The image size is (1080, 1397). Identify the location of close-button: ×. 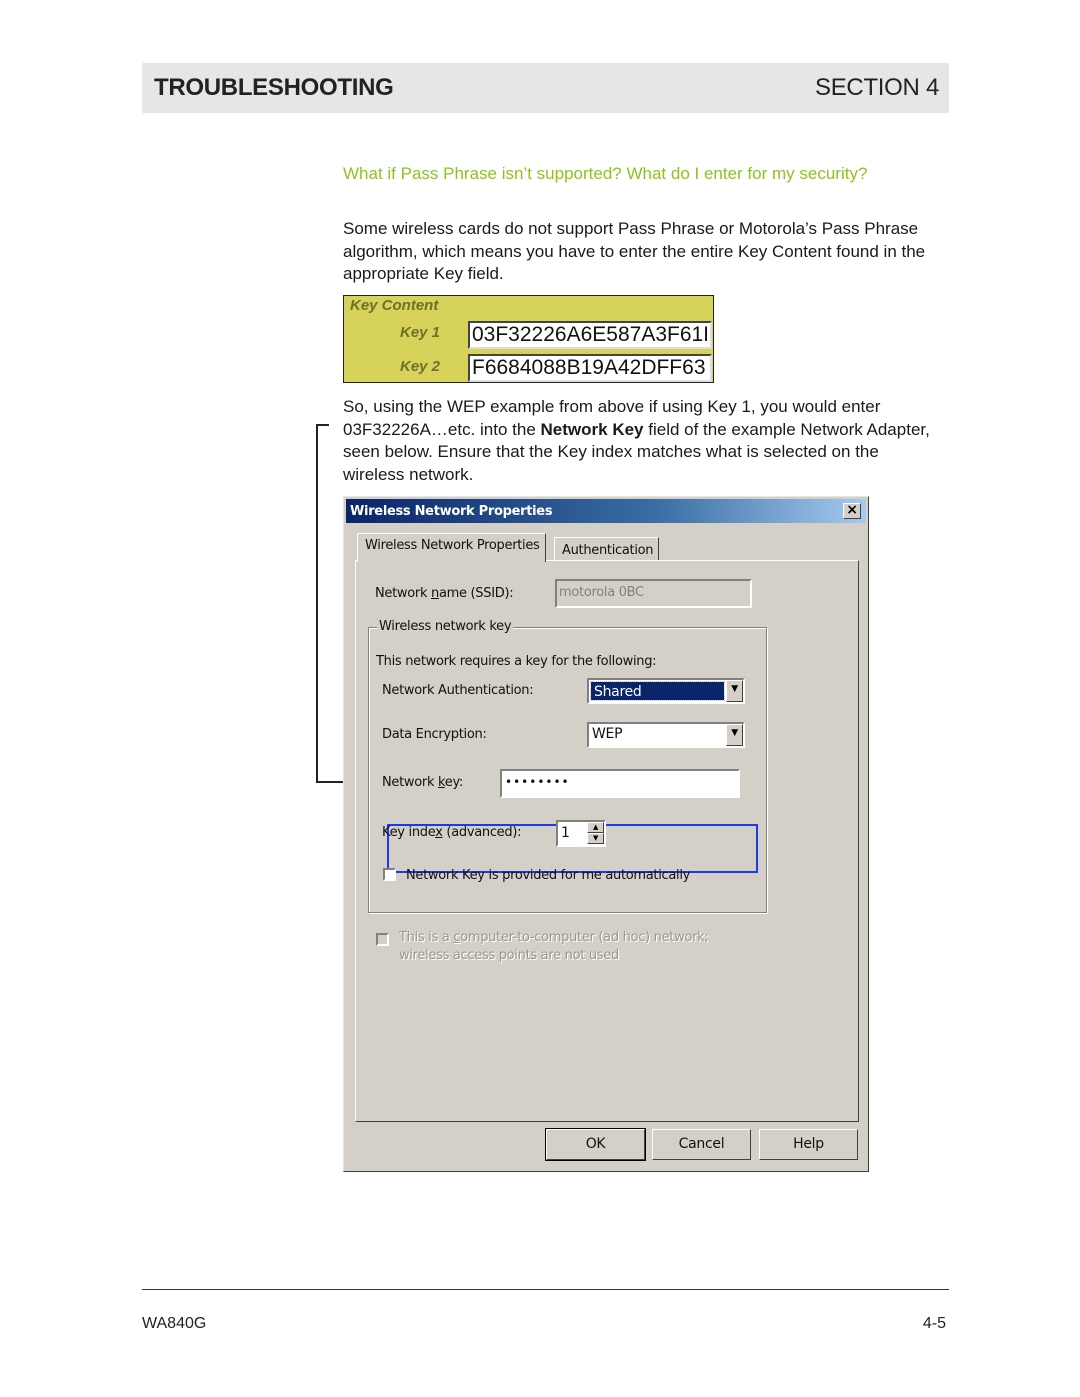
(852, 511).